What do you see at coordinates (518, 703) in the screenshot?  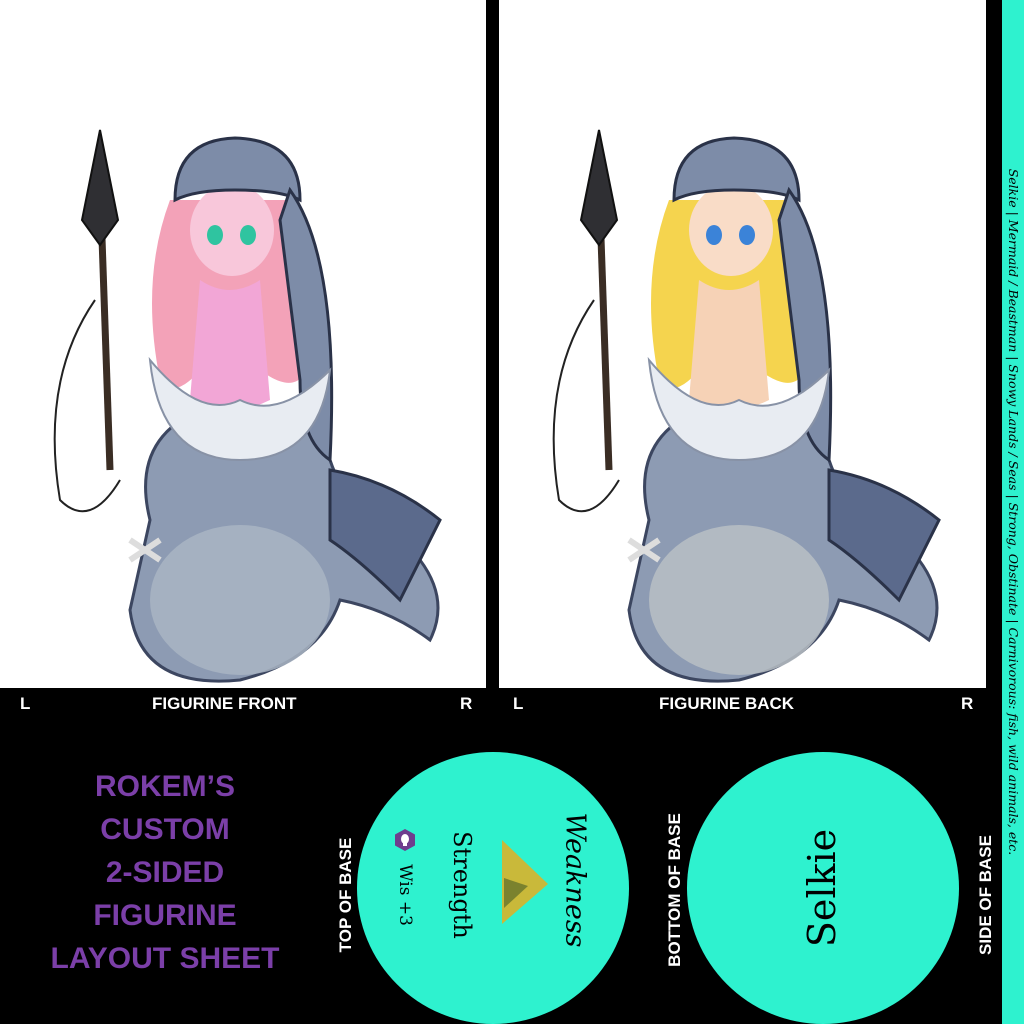 I see `back-left-label: L` at bounding box center [518, 703].